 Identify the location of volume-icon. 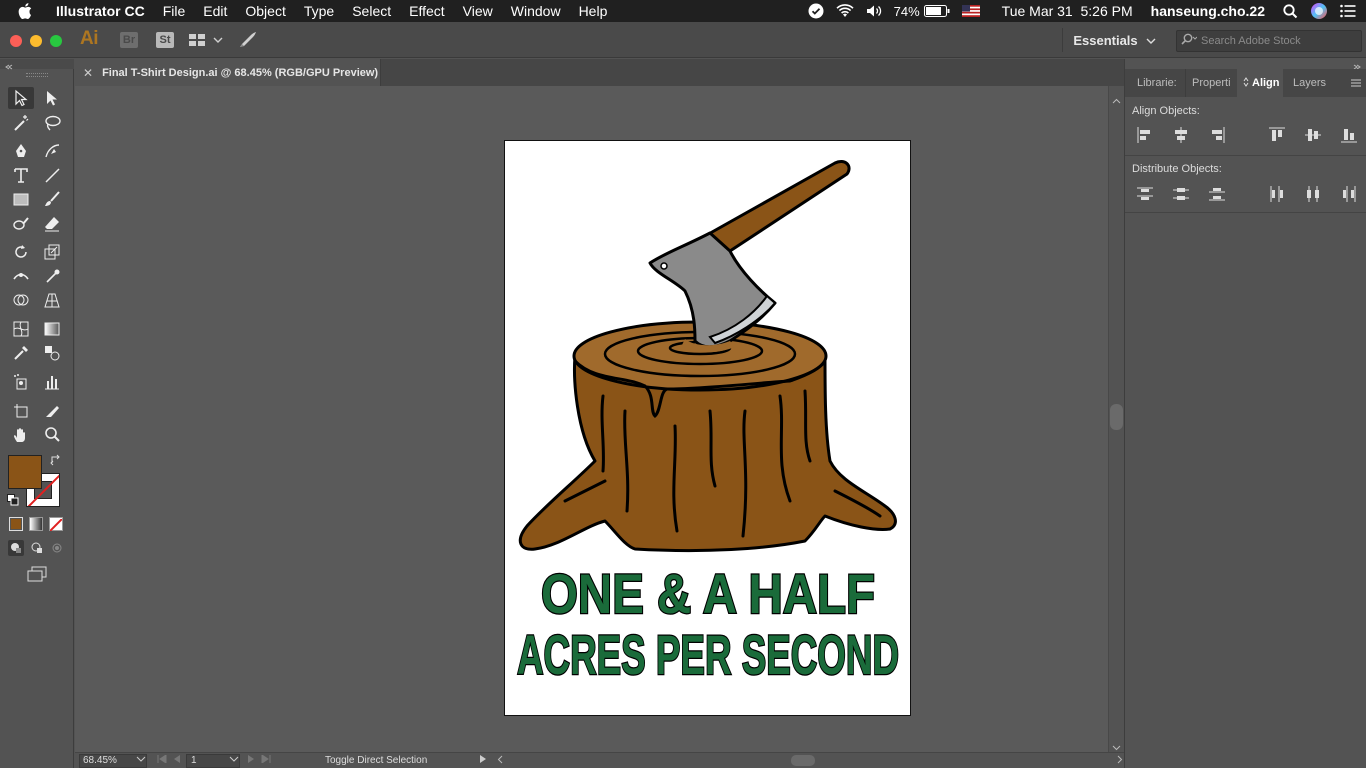
(874, 11).